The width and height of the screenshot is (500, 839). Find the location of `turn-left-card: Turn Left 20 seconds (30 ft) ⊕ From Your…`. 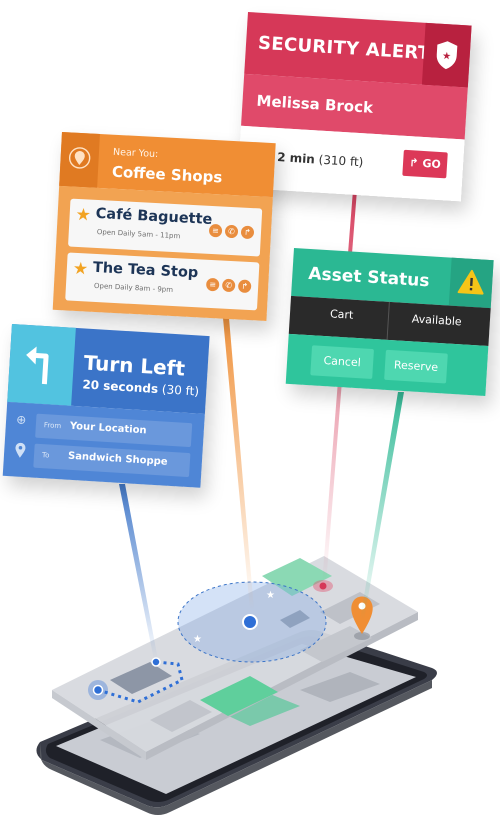

turn-left-card: Turn Left 20 seconds (30 ft) ⊕ From Your… is located at coordinates (106, 406).